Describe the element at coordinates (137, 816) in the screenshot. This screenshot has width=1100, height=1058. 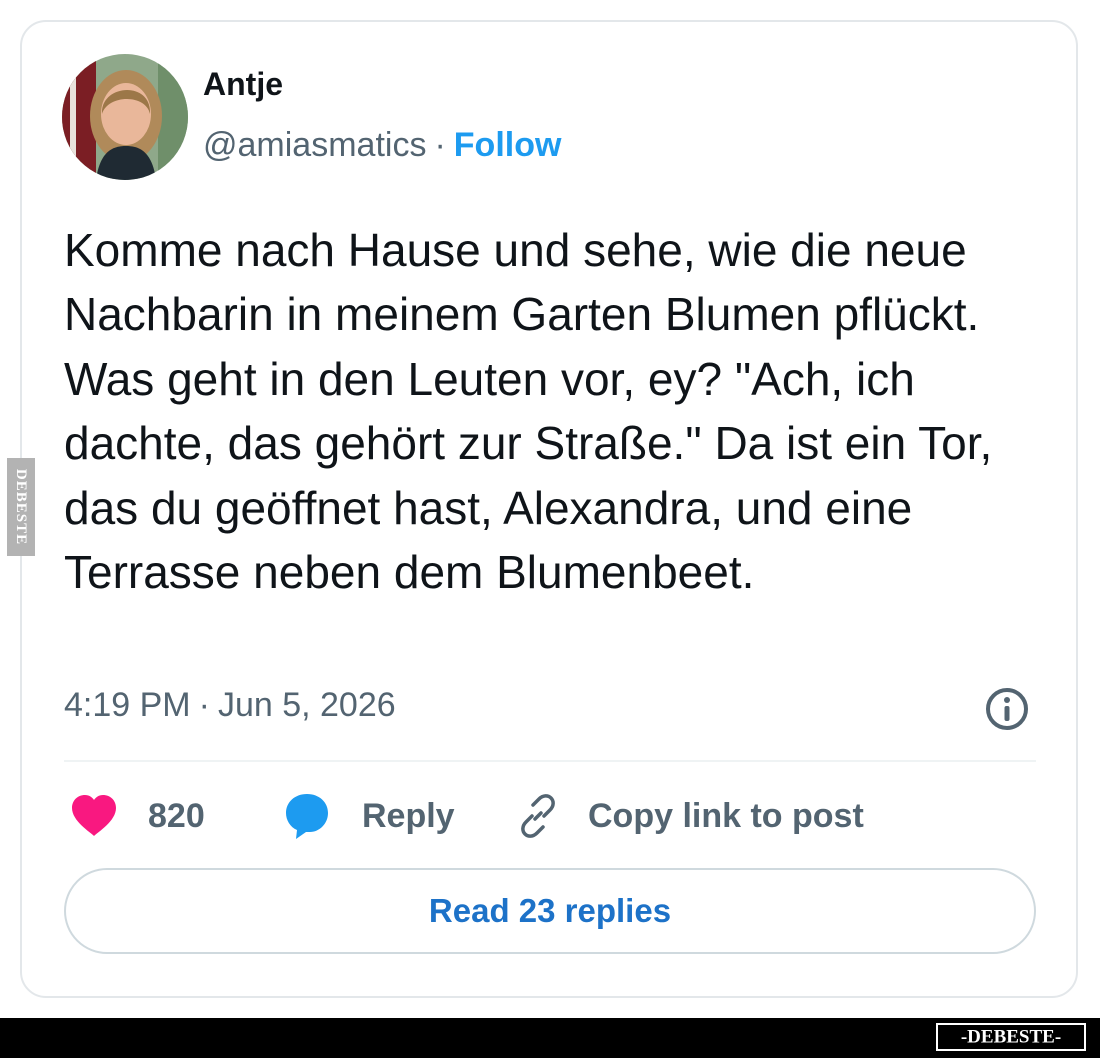
I see `like-button: 820` at that location.